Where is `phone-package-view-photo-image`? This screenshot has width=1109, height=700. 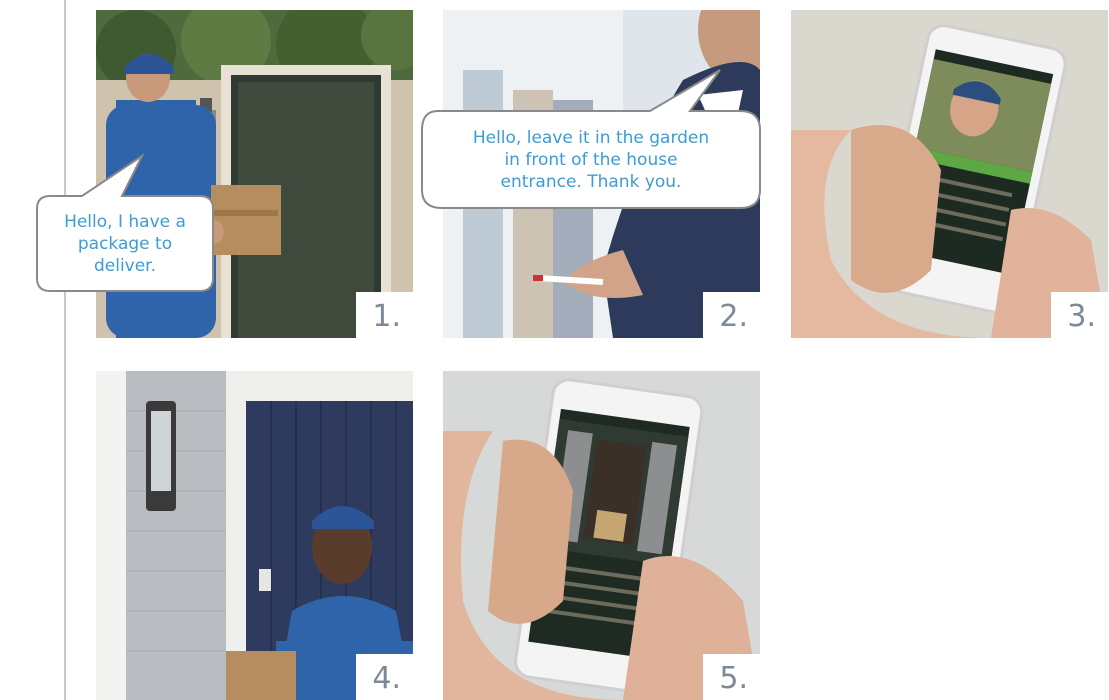 phone-package-view-photo-image is located at coordinates (601, 535).